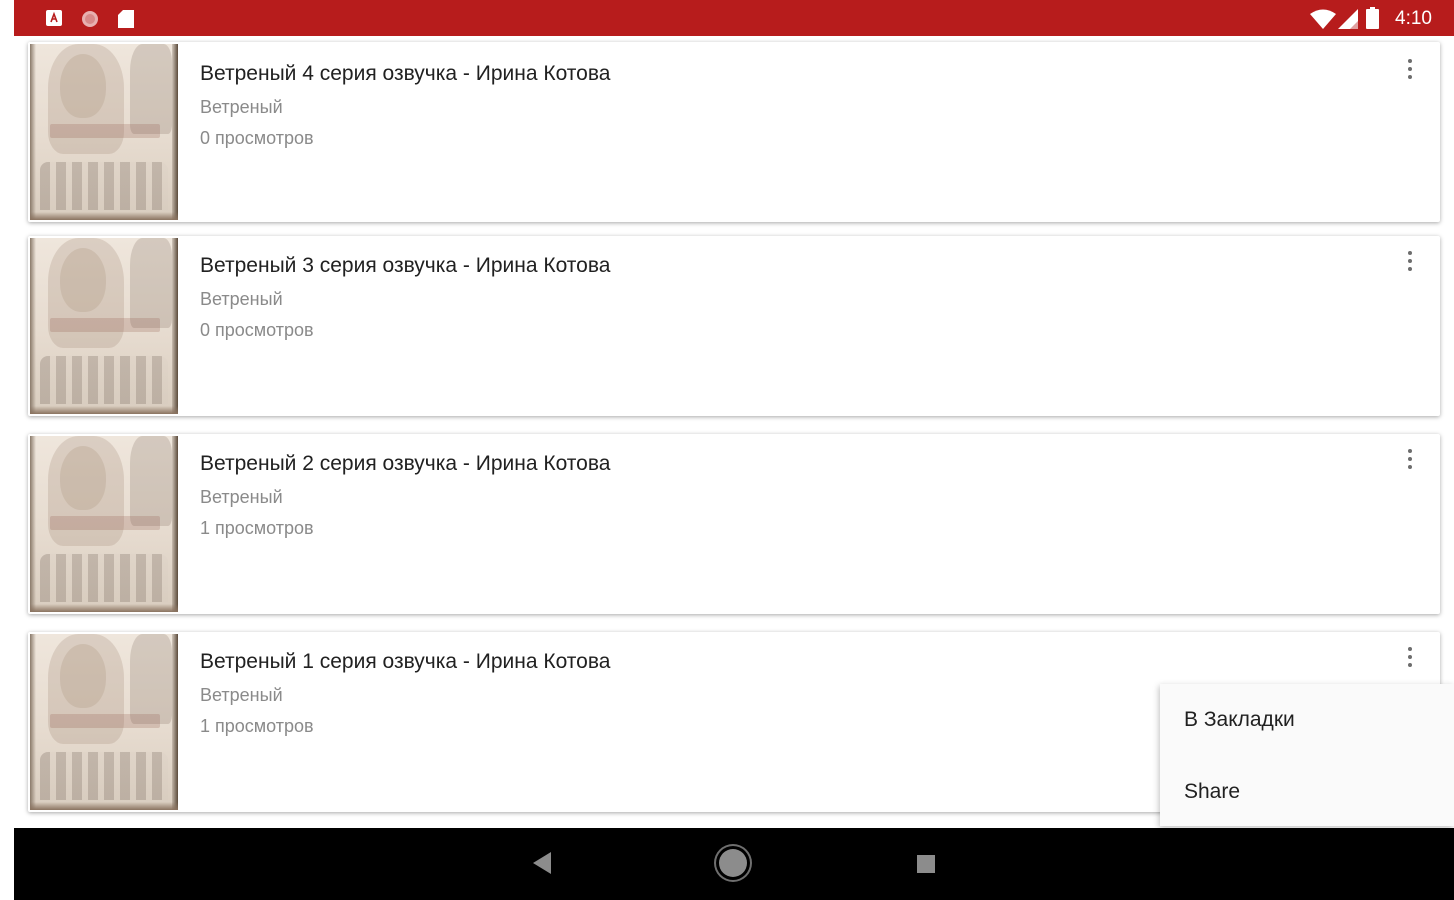 This screenshot has height=900, width=1454. Describe the element at coordinates (54, 18) in the screenshot. I see `keyboard-a-icon` at that location.